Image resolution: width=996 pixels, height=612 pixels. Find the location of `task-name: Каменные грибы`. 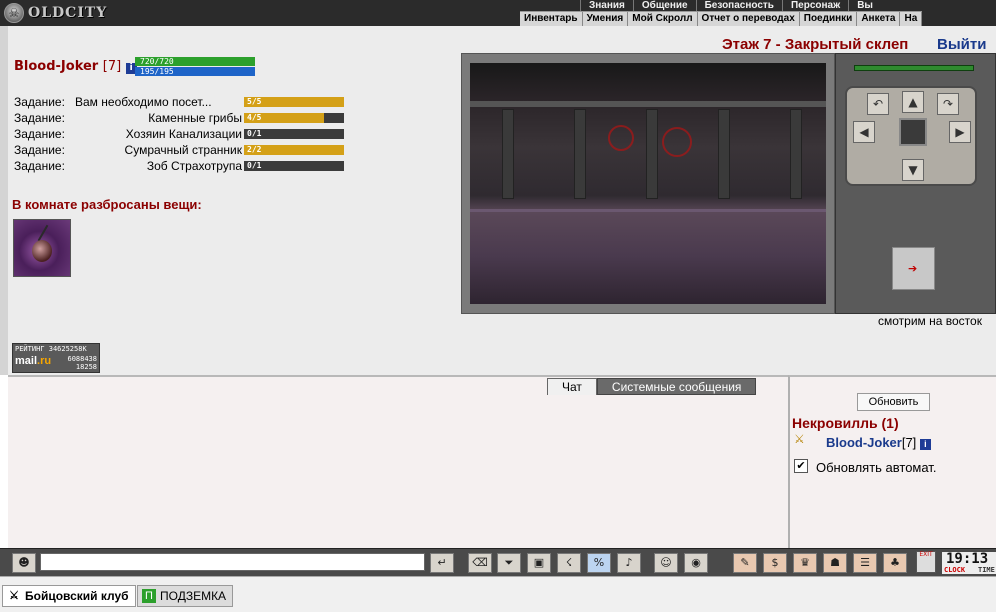

task-name: Каменные грибы is located at coordinates (195, 118).